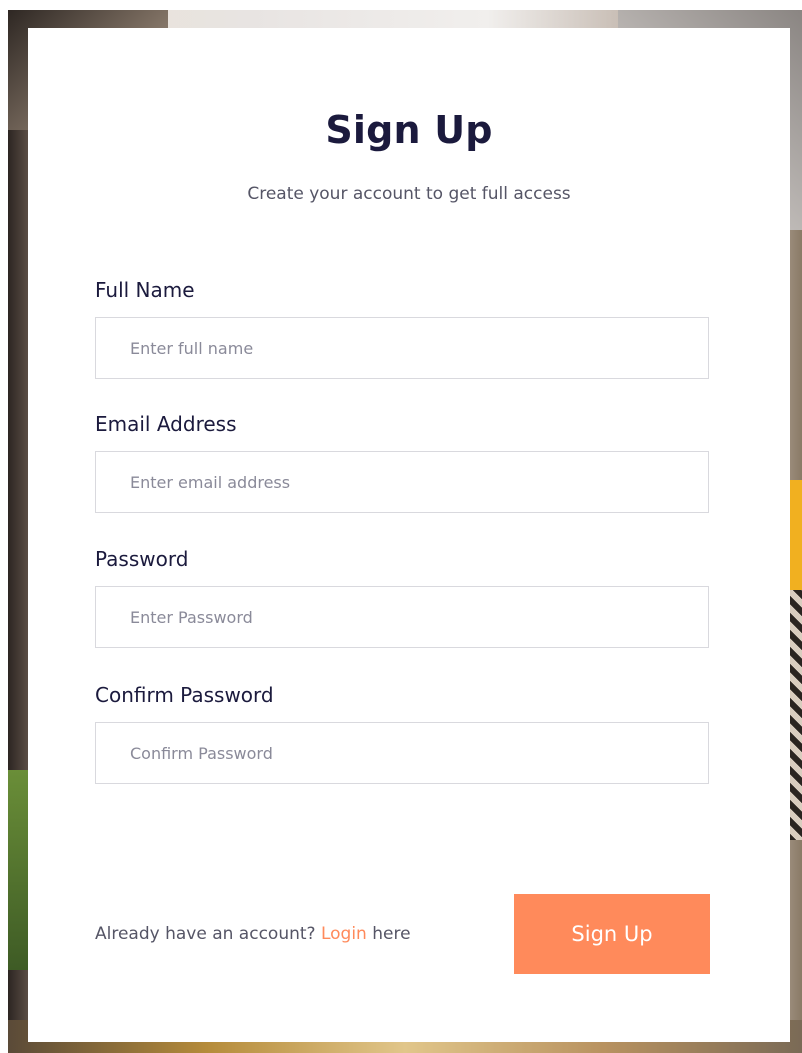 This screenshot has width=802, height=1053. What do you see at coordinates (391, 934) in the screenshot?
I see `login-prompt-suffix: here` at bounding box center [391, 934].